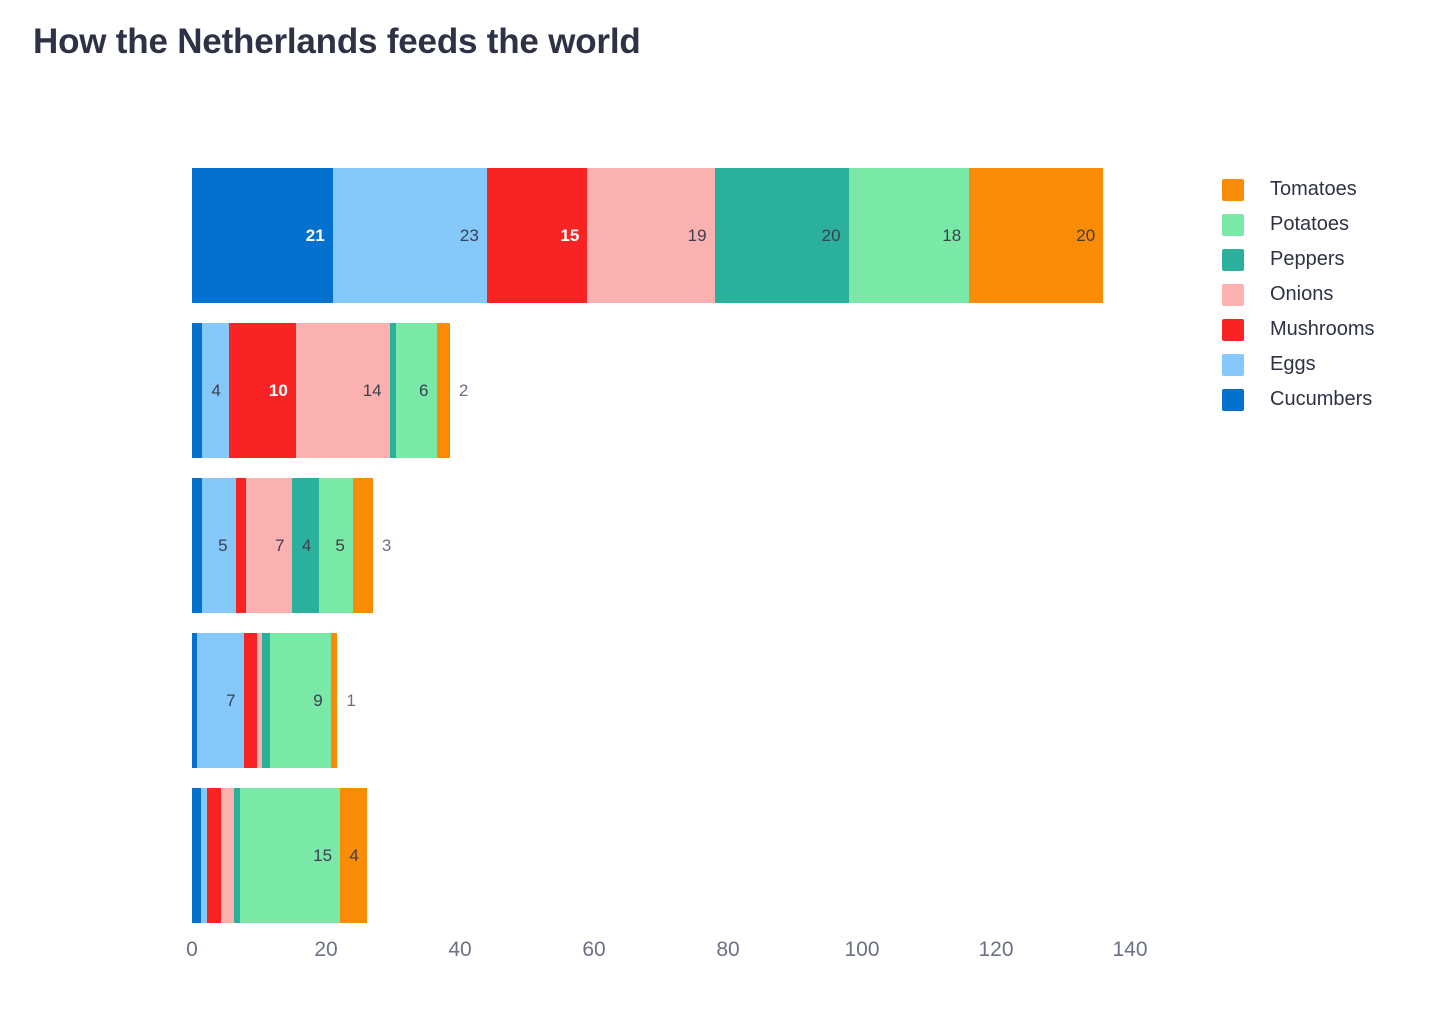 The height and width of the screenshot is (1021, 1456). What do you see at coordinates (343, 700) in the screenshot?
I see `bar-segment-tomatoes: 1` at bounding box center [343, 700].